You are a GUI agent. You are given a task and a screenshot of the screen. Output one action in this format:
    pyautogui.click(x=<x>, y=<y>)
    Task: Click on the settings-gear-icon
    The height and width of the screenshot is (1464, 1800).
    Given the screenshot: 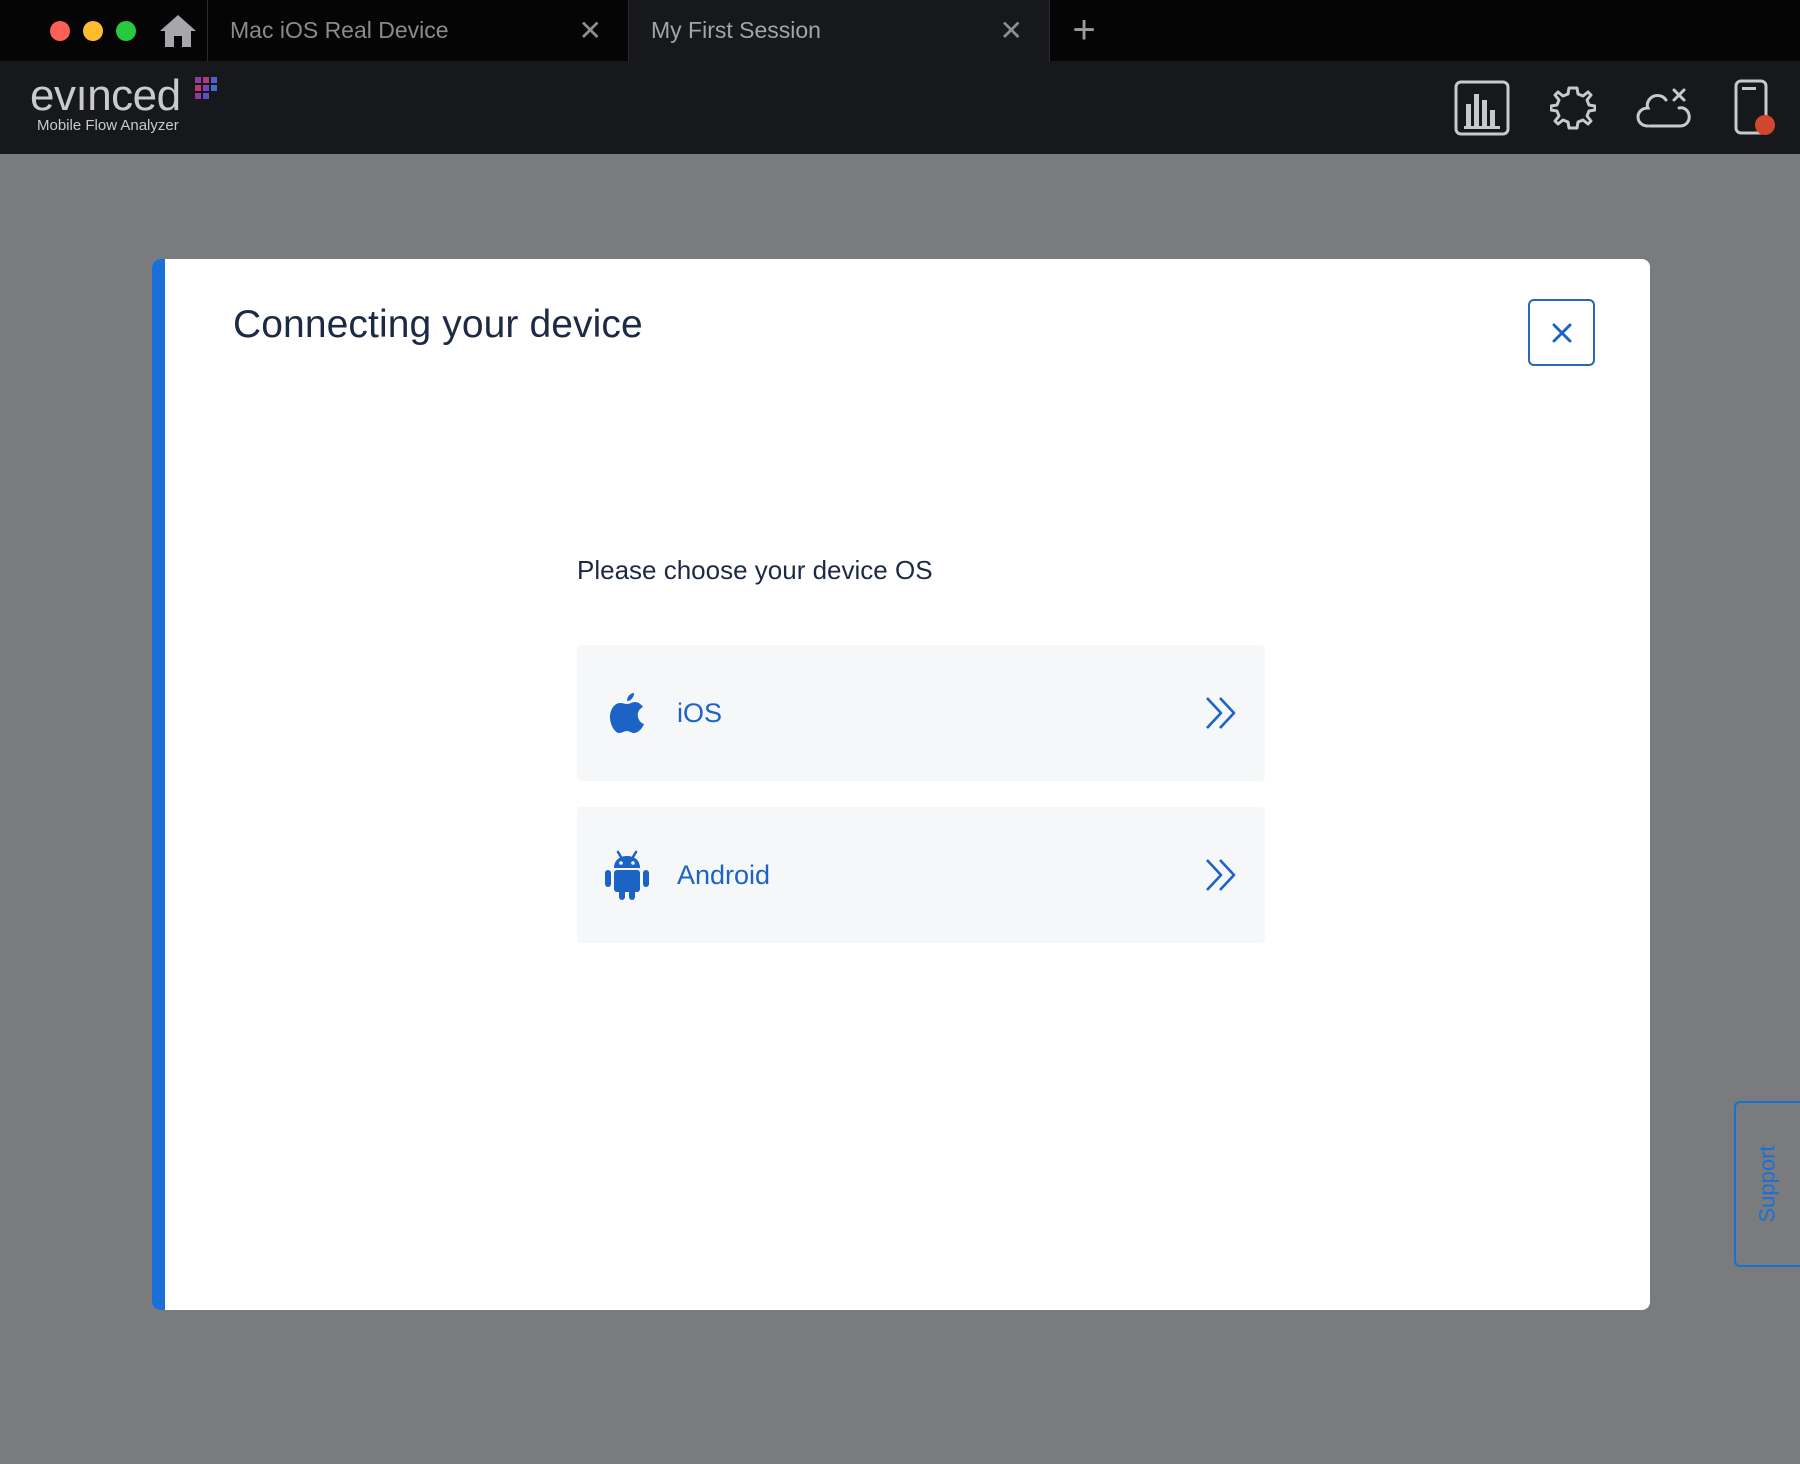 What is the action you would take?
    pyautogui.click(x=1572, y=107)
    